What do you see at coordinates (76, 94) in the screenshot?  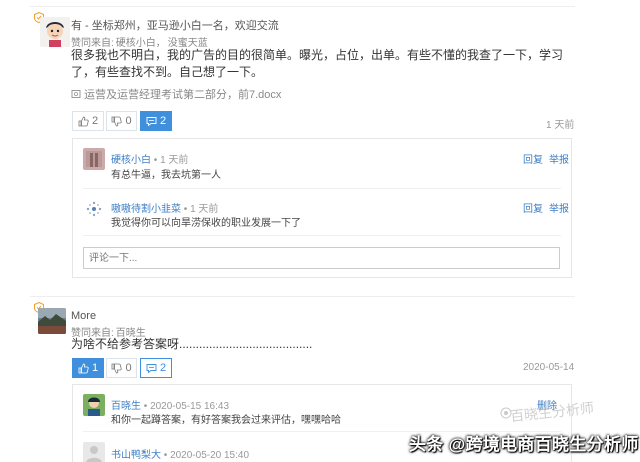 I see `attachment-icon` at bounding box center [76, 94].